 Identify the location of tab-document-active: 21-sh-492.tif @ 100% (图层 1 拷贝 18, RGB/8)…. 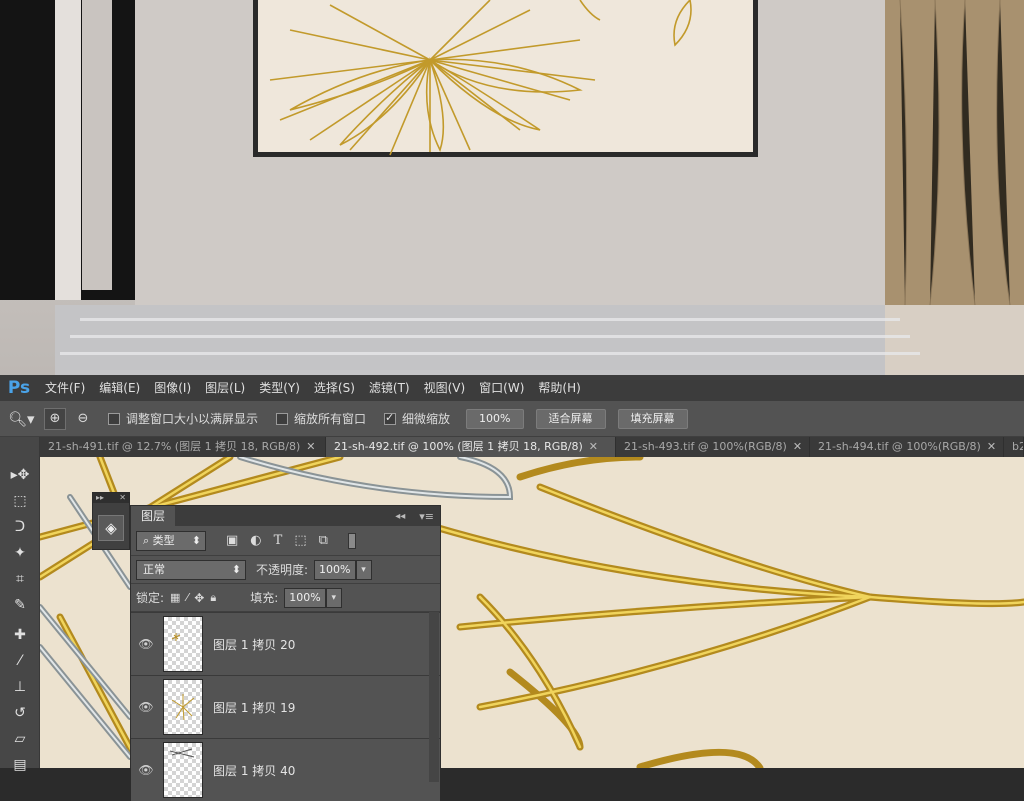
(471, 447).